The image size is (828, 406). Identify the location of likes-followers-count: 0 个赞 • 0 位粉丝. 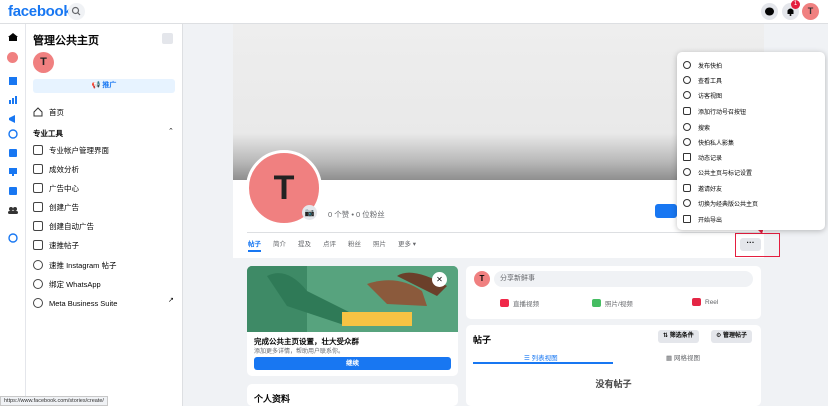
(356, 214).